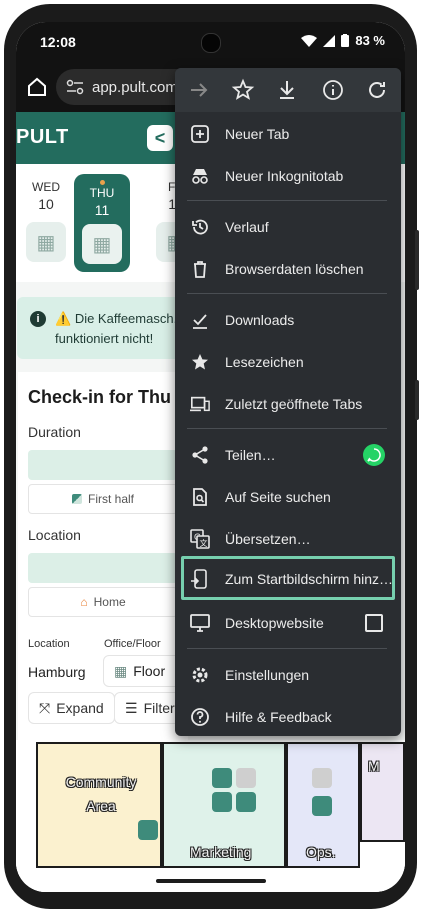 This screenshot has height=913, width=421. I want to click on menu-item-help: Hilfe & Feedback, so click(288, 717).